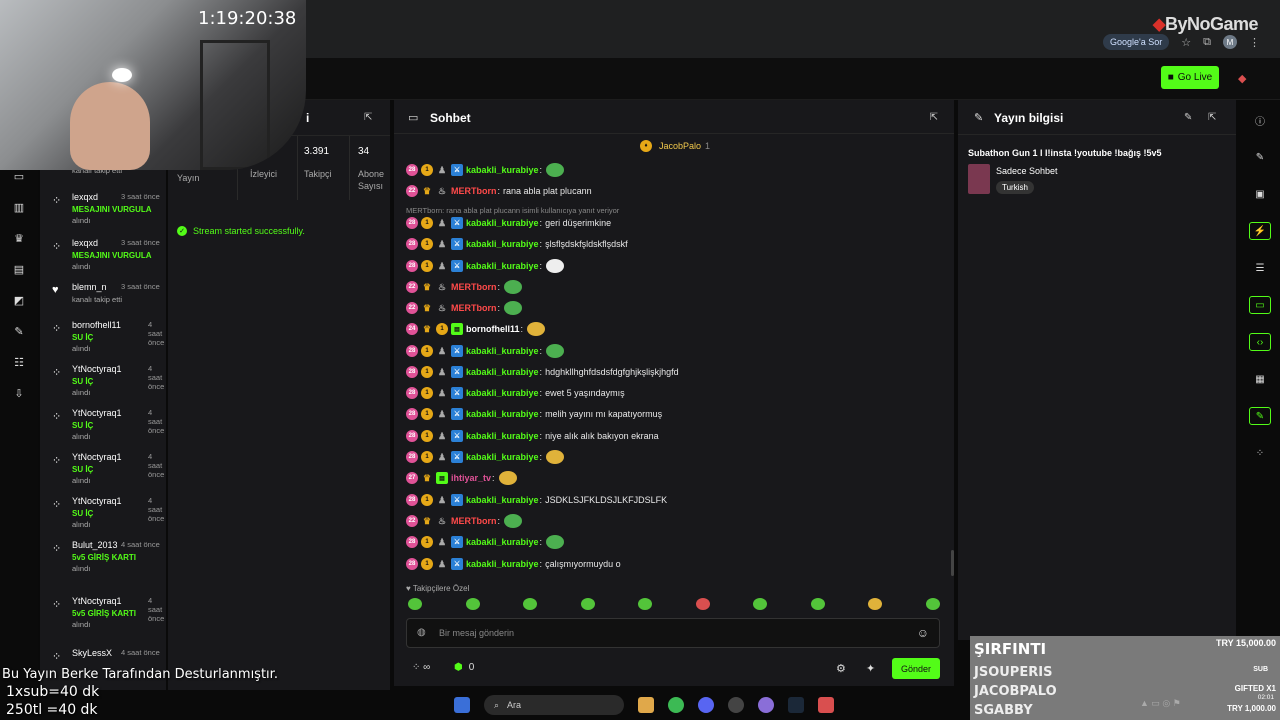 This screenshot has width=1280, height=720. I want to click on extensions-icon: ⧉, so click(1207, 42).